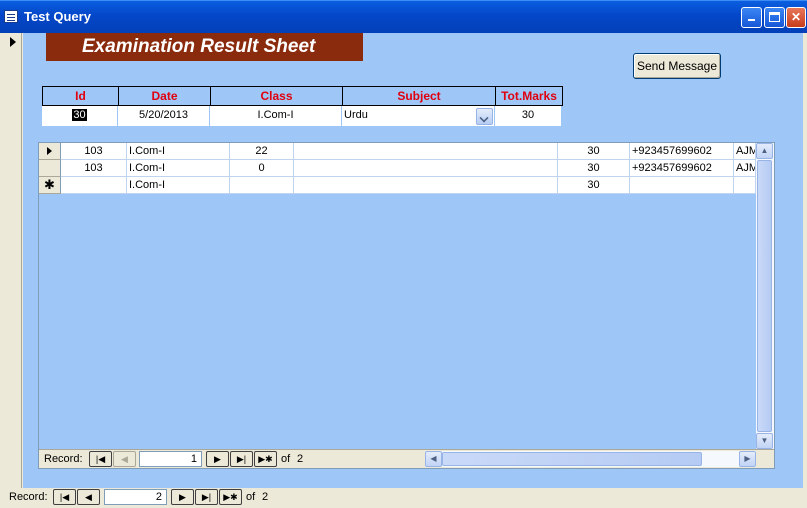  Describe the element at coordinates (745, 185) in the screenshot. I see `extra-cell` at that location.